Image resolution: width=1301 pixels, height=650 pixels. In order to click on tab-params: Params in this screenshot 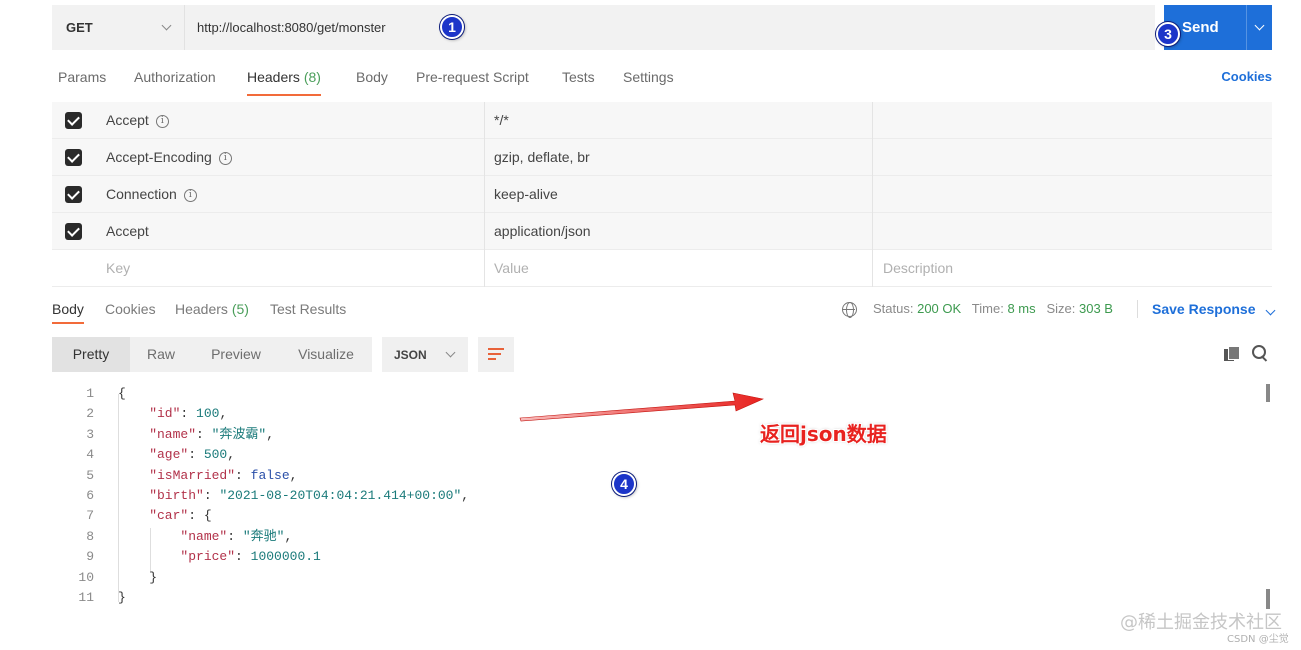, I will do `click(82, 79)`.